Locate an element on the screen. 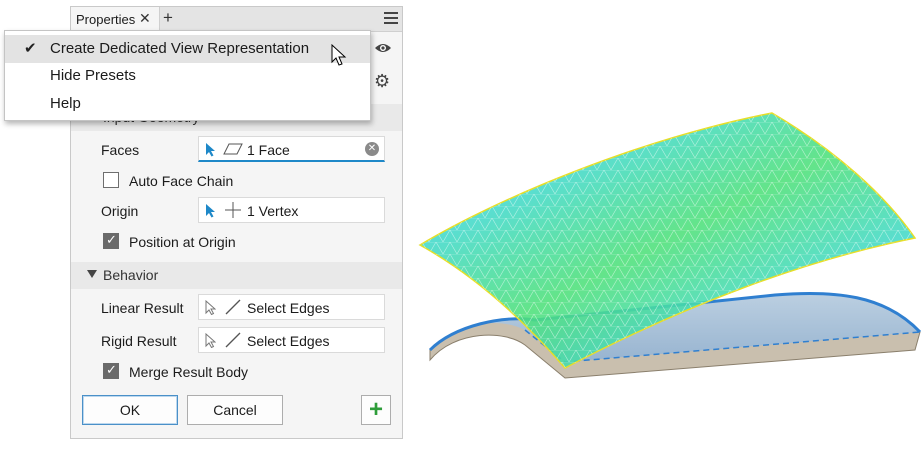 This screenshot has width=921, height=449. position-at-origin-checkbox: ✓ is located at coordinates (111, 240).